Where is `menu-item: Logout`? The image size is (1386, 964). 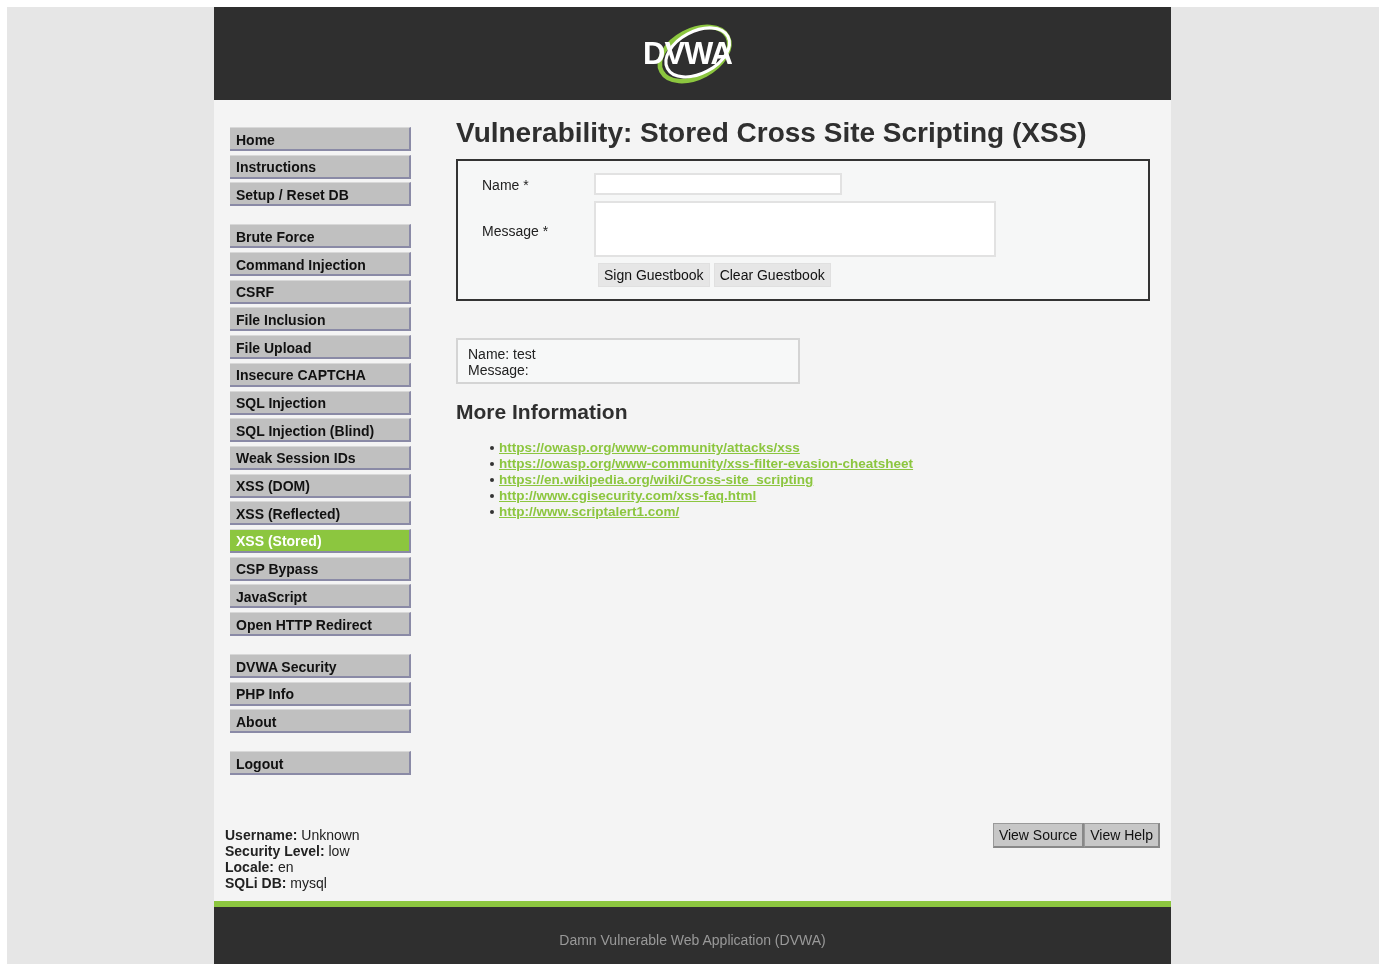
menu-item: Logout is located at coordinates (320, 763).